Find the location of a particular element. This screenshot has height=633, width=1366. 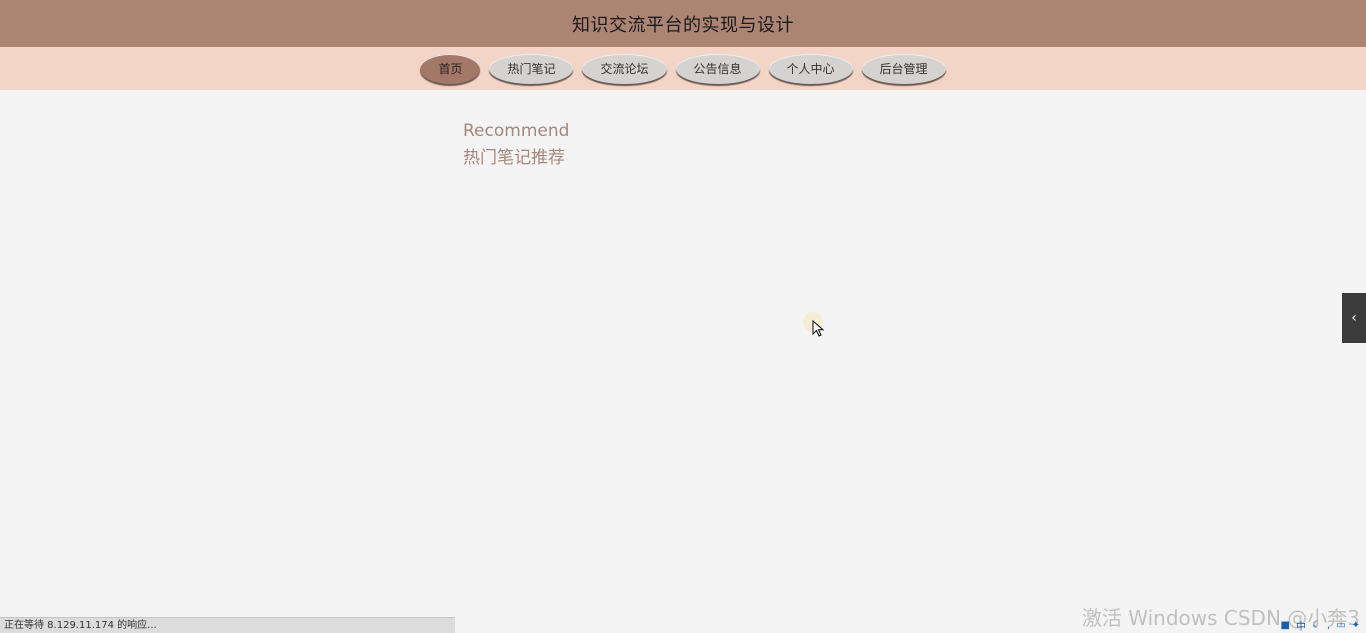

mouse-cursor-icon is located at coordinates (818, 328).